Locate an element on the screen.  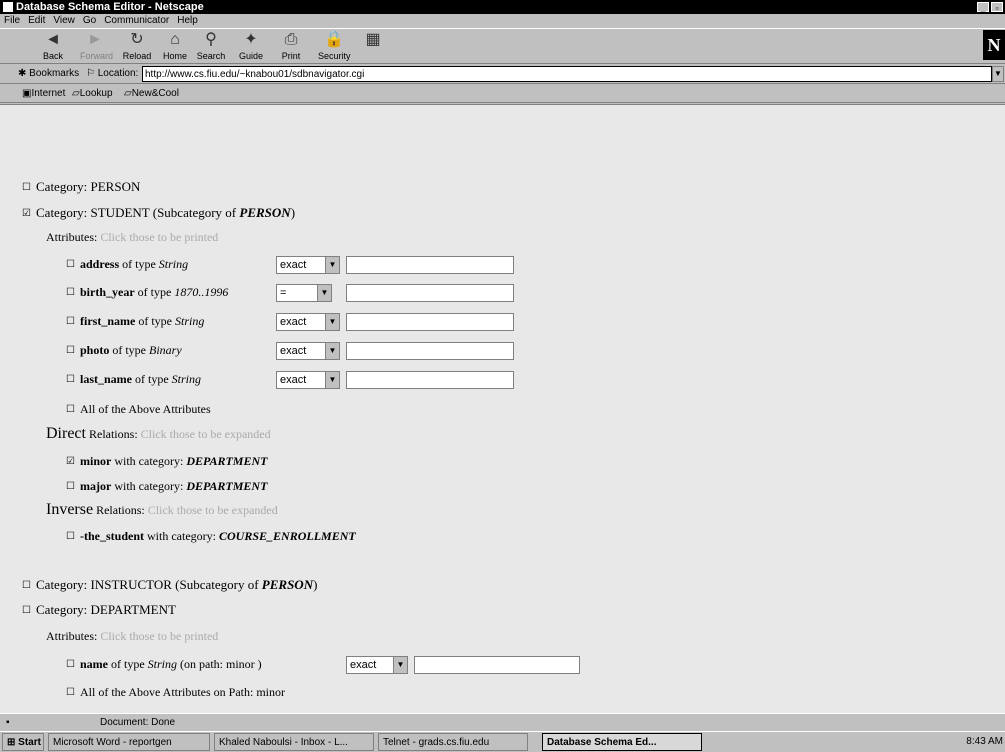
menu-help: Help is located at coordinates (187, 21).